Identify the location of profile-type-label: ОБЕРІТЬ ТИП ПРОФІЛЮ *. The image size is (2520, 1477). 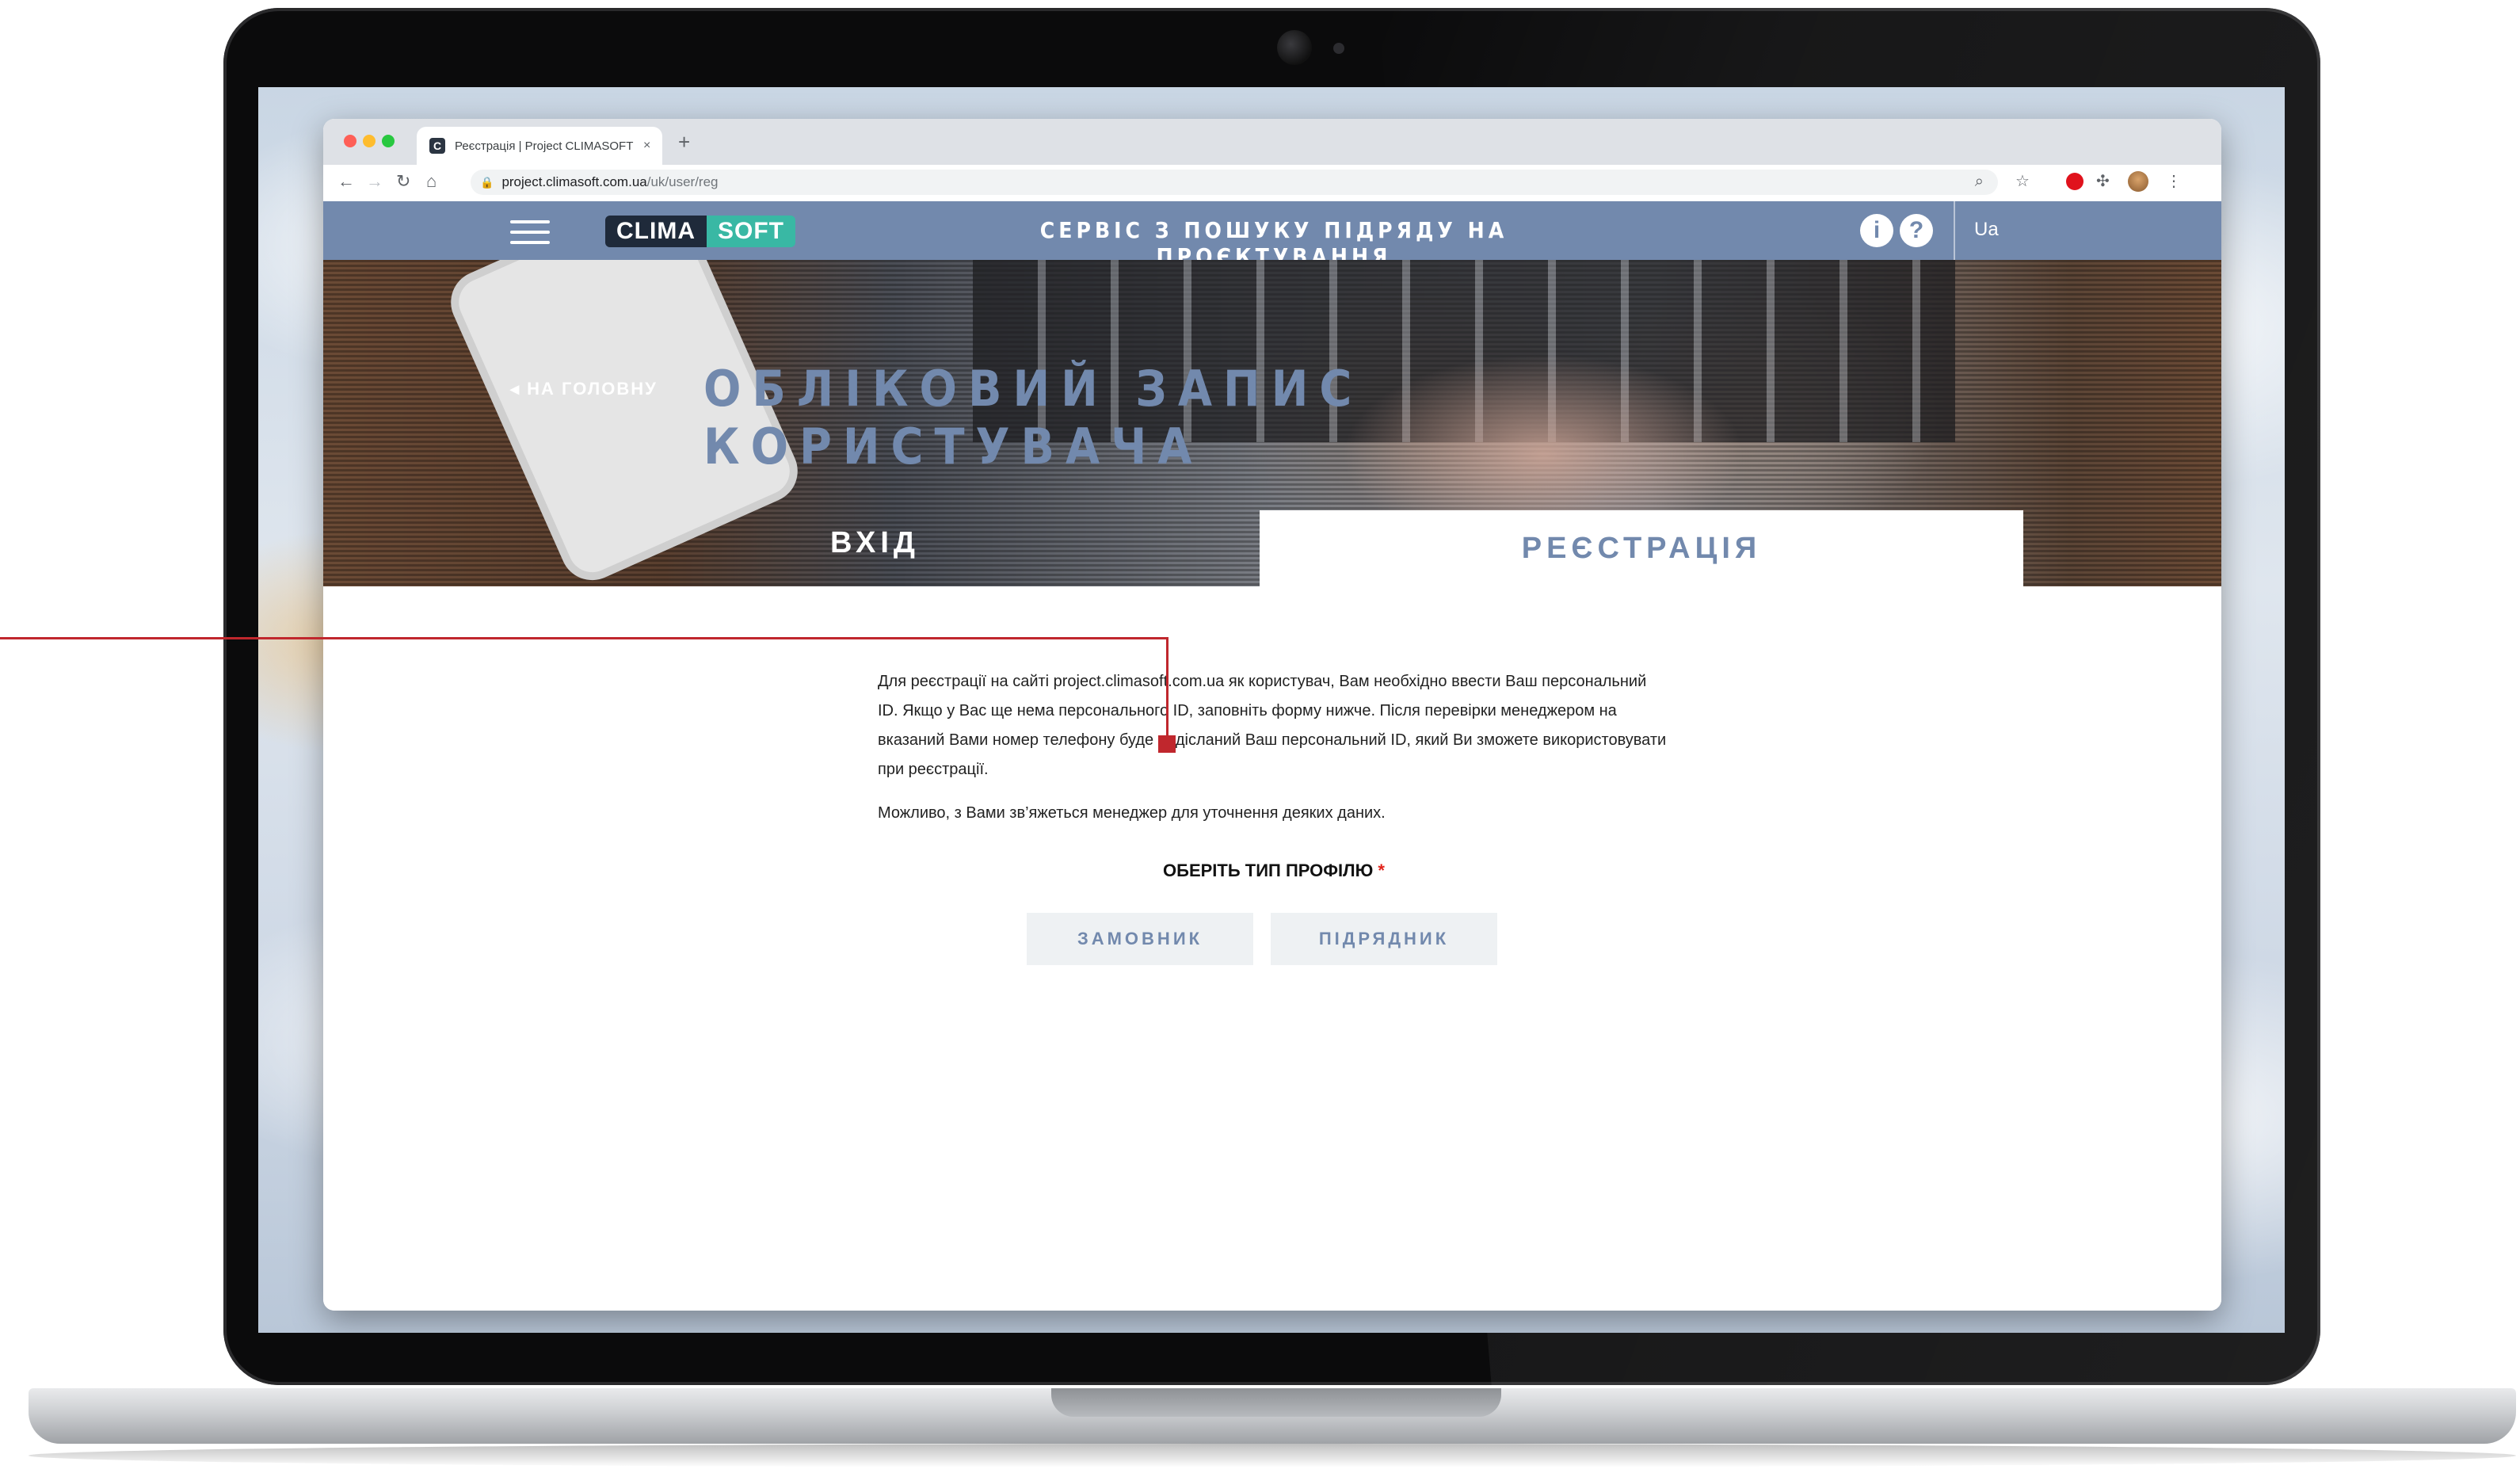
(1274, 871).